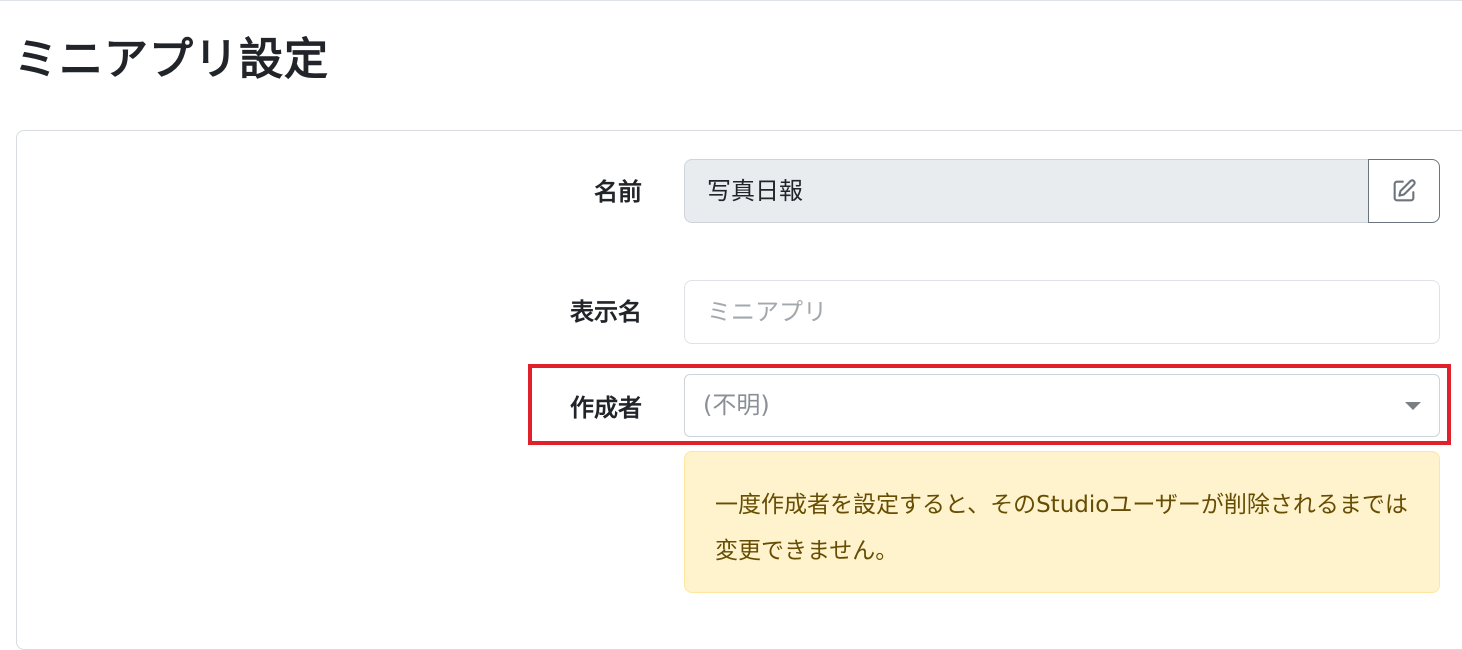 The image size is (1462, 650). I want to click on name-readonly-field: 写真日報, so click(1027, 191).